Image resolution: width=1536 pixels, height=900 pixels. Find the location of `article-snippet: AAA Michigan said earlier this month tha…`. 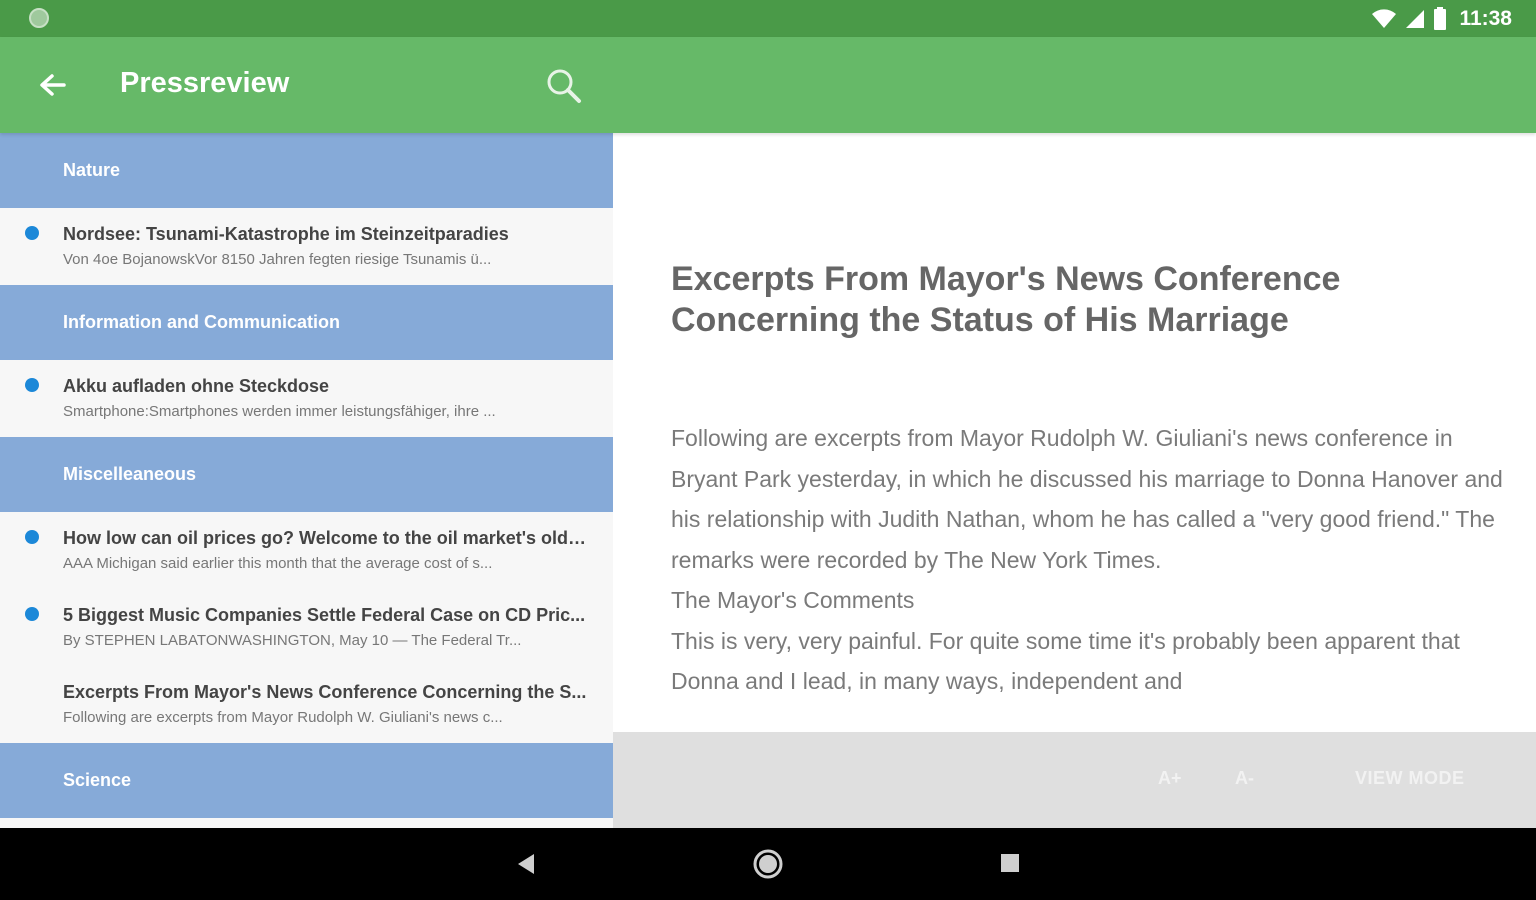

article-snippet: AAA Michigan said earlier this month tha… is located at coordinates (278, 563).